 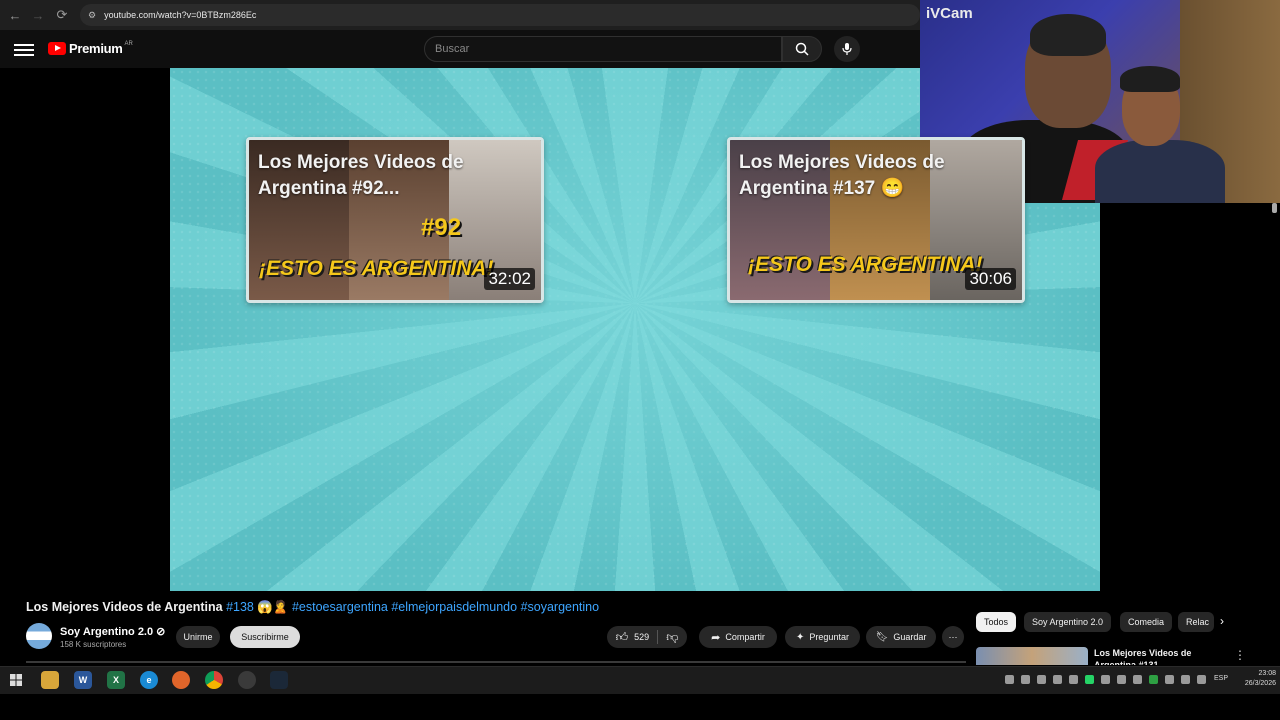 What do you see at coordinates (641, 637) in the screenshot?
I see `like-count: 529` at bounding box center [641, 637].